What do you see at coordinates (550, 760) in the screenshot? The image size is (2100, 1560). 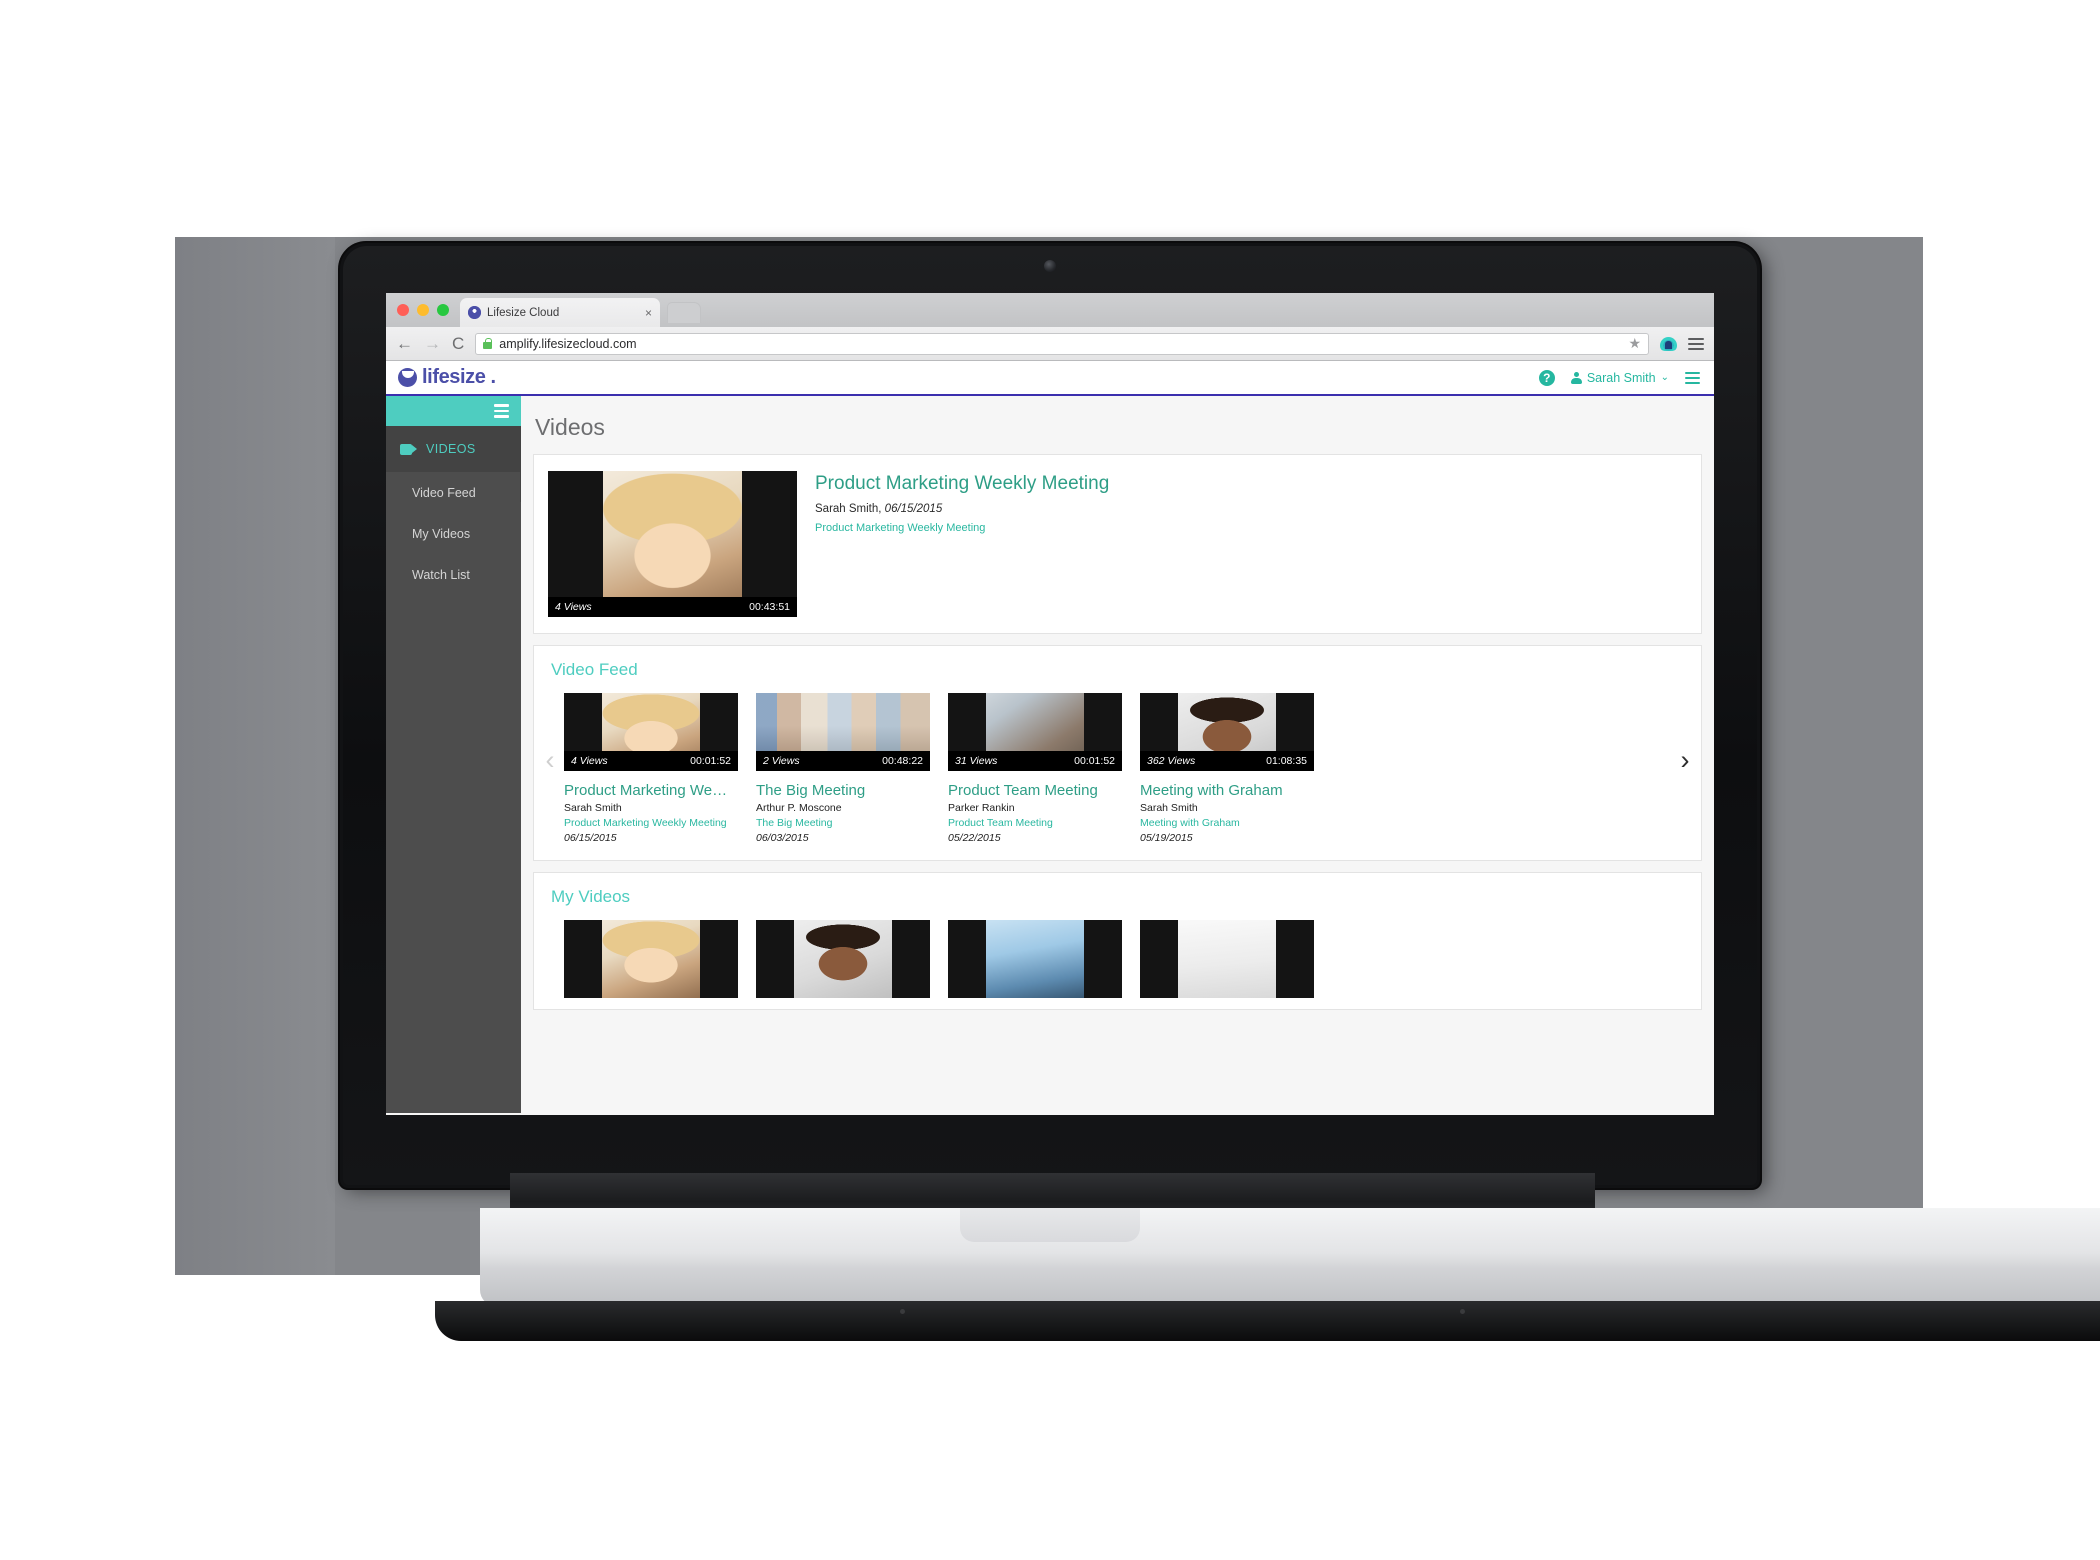 I see `carousel-prev-icon: ‹` at bounding box center [550, 760].